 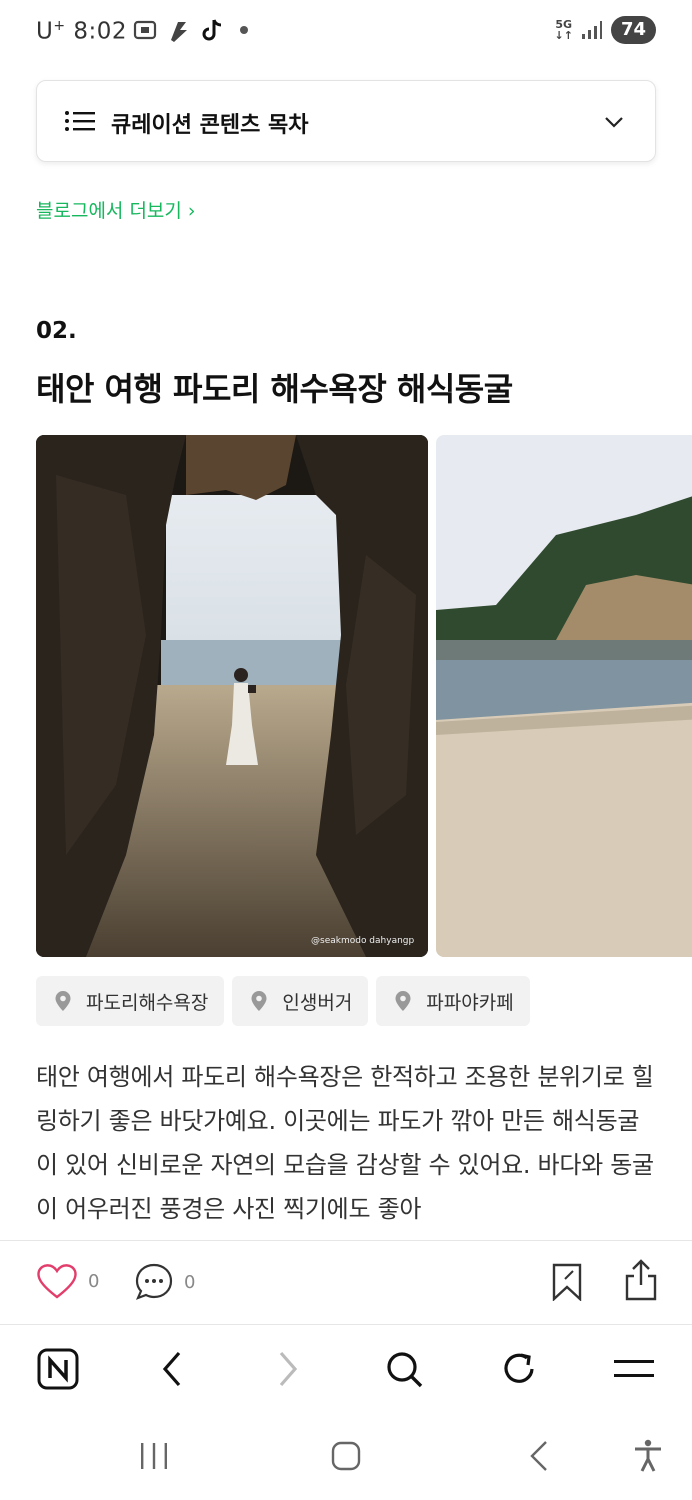 I want to click on place-tag: 인생버거, so click(x=300, y=1001).